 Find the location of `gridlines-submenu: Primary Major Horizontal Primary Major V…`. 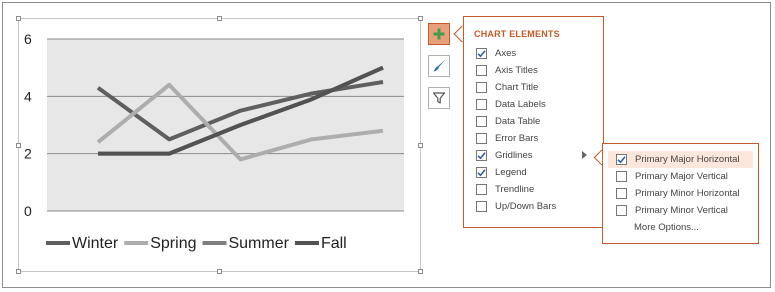

gridlines-submenu: Primary Major Horizontal Primary Major V… is located at coordinates (680, 193).